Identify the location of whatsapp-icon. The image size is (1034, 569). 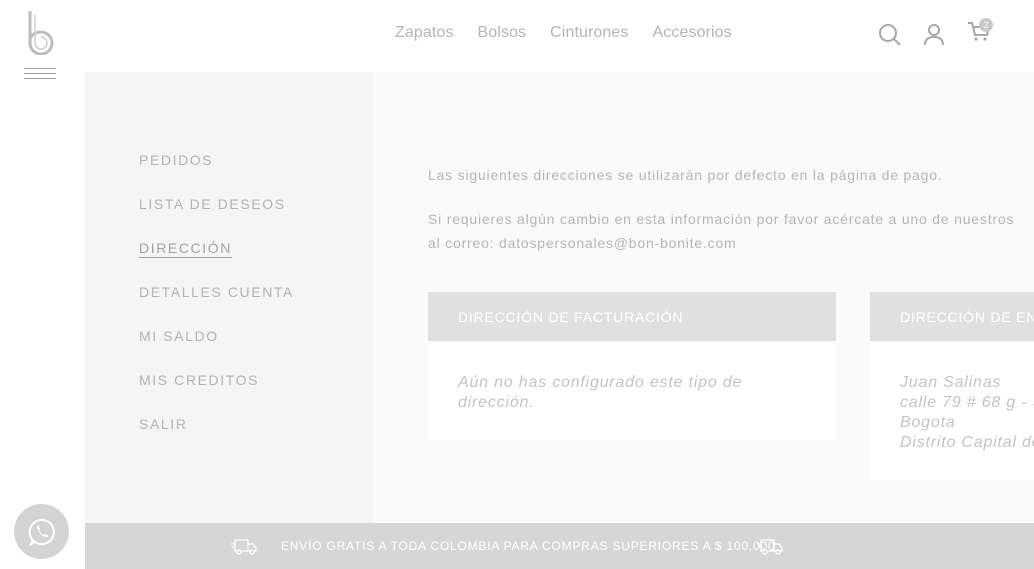
(41, 532).